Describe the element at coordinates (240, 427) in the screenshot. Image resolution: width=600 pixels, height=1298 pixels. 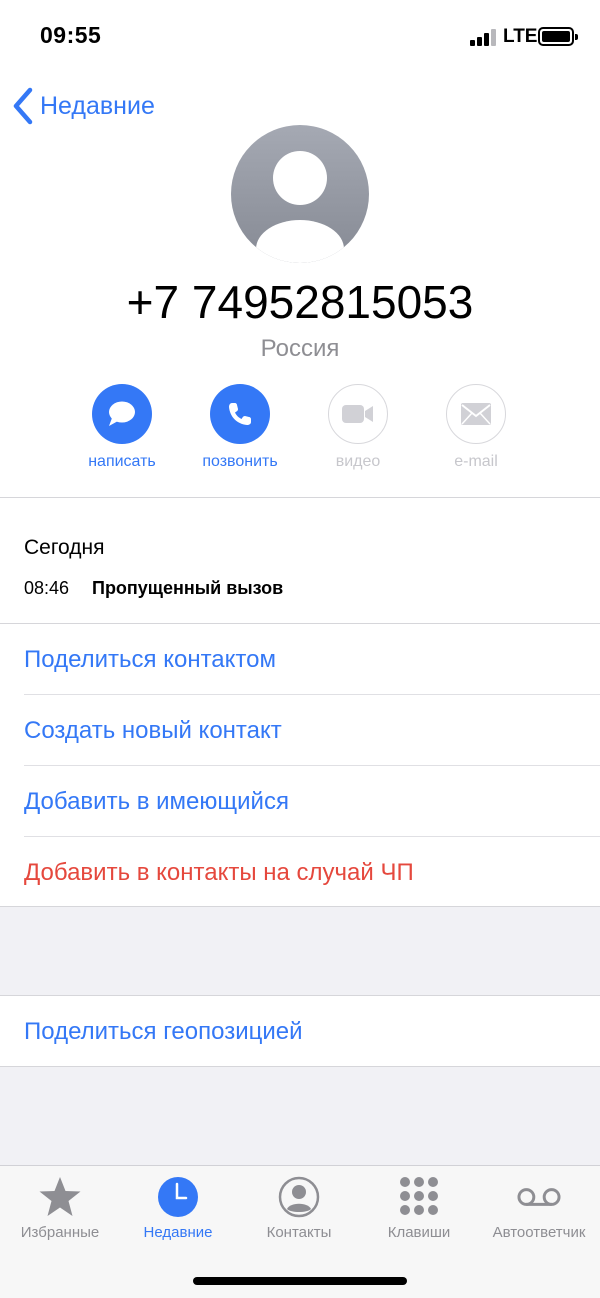
I see `call-button: позвонить` at that location.